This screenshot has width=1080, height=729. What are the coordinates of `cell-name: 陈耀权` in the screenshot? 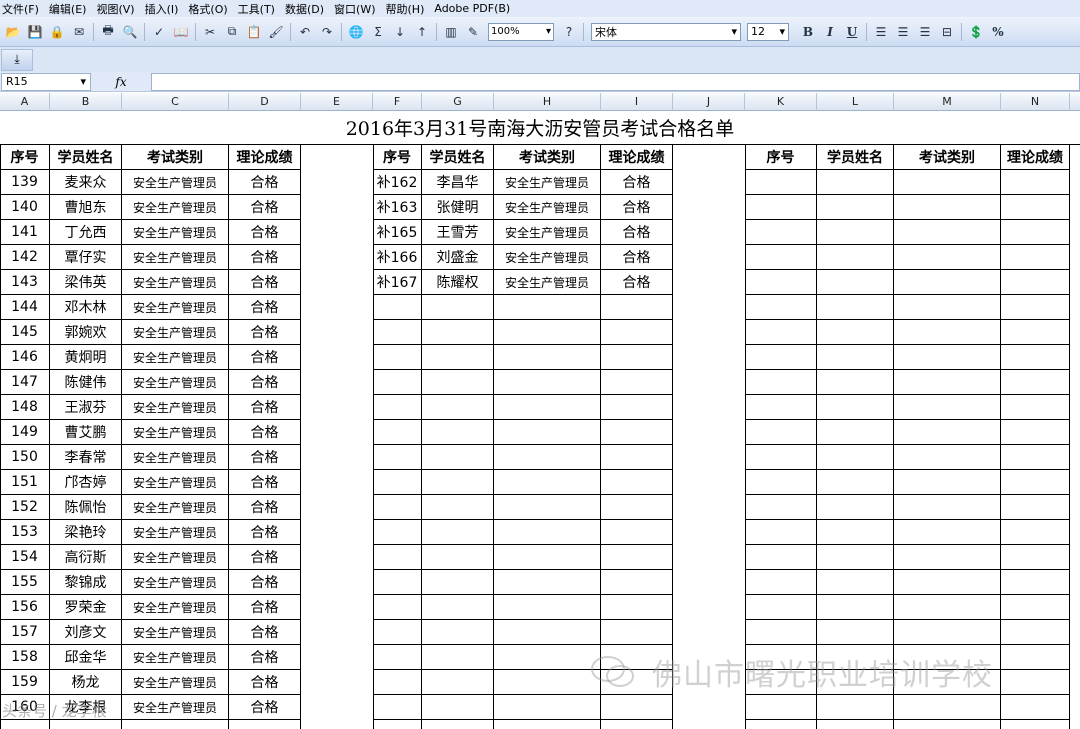 It's located at (458, 282).